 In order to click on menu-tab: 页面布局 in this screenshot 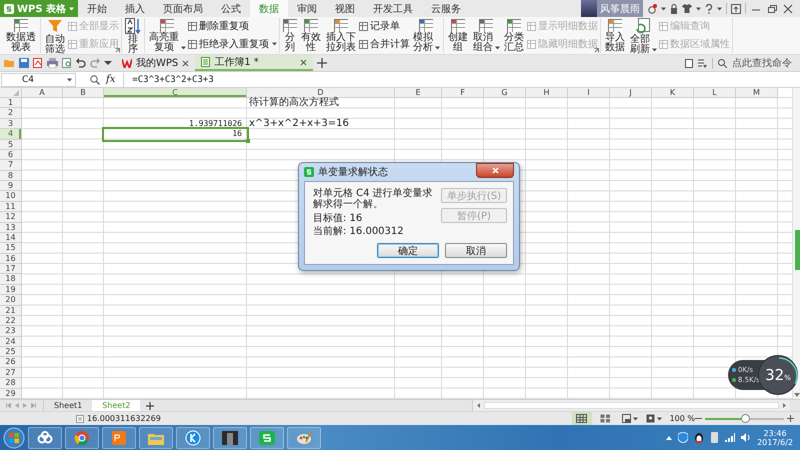, I will do `click(183, 8)`.